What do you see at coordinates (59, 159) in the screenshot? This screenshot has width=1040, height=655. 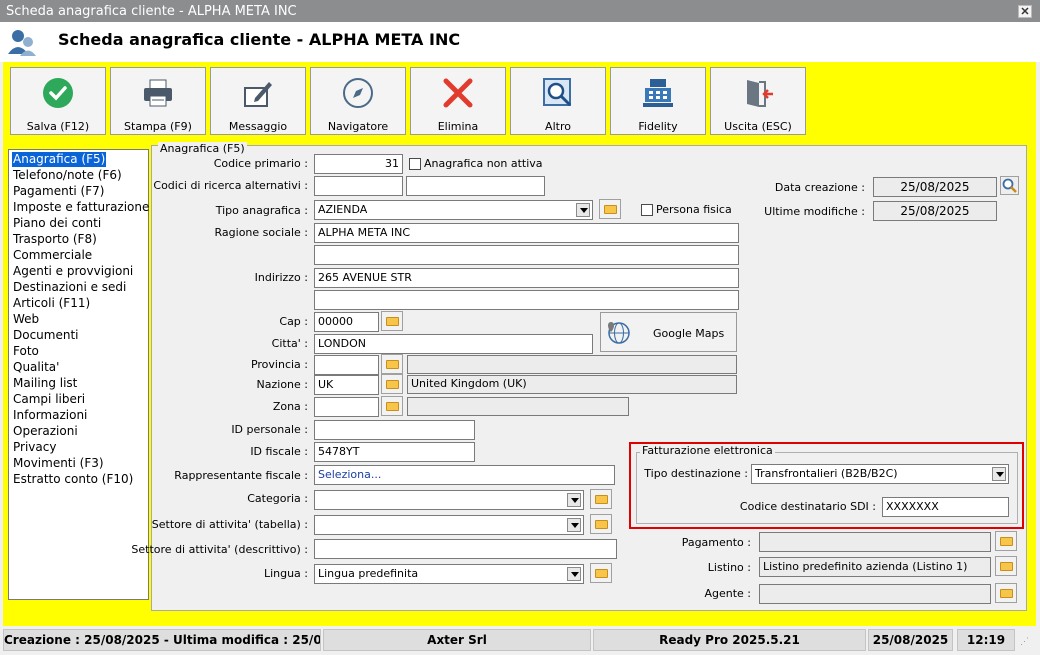 I see `sidebar-item-anagrafica: Anagrafica (F5)` at bounding box center [59, 159].